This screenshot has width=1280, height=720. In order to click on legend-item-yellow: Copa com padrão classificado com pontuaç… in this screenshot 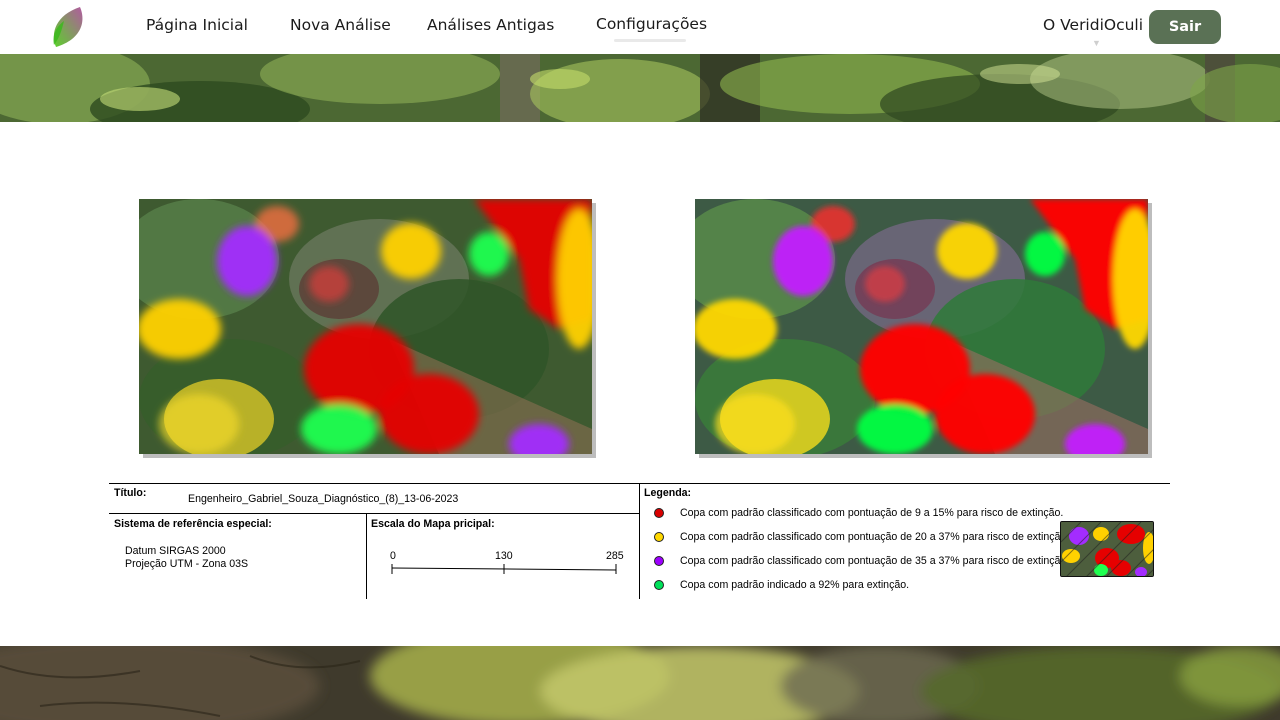, I will do `click(875, 537)`.